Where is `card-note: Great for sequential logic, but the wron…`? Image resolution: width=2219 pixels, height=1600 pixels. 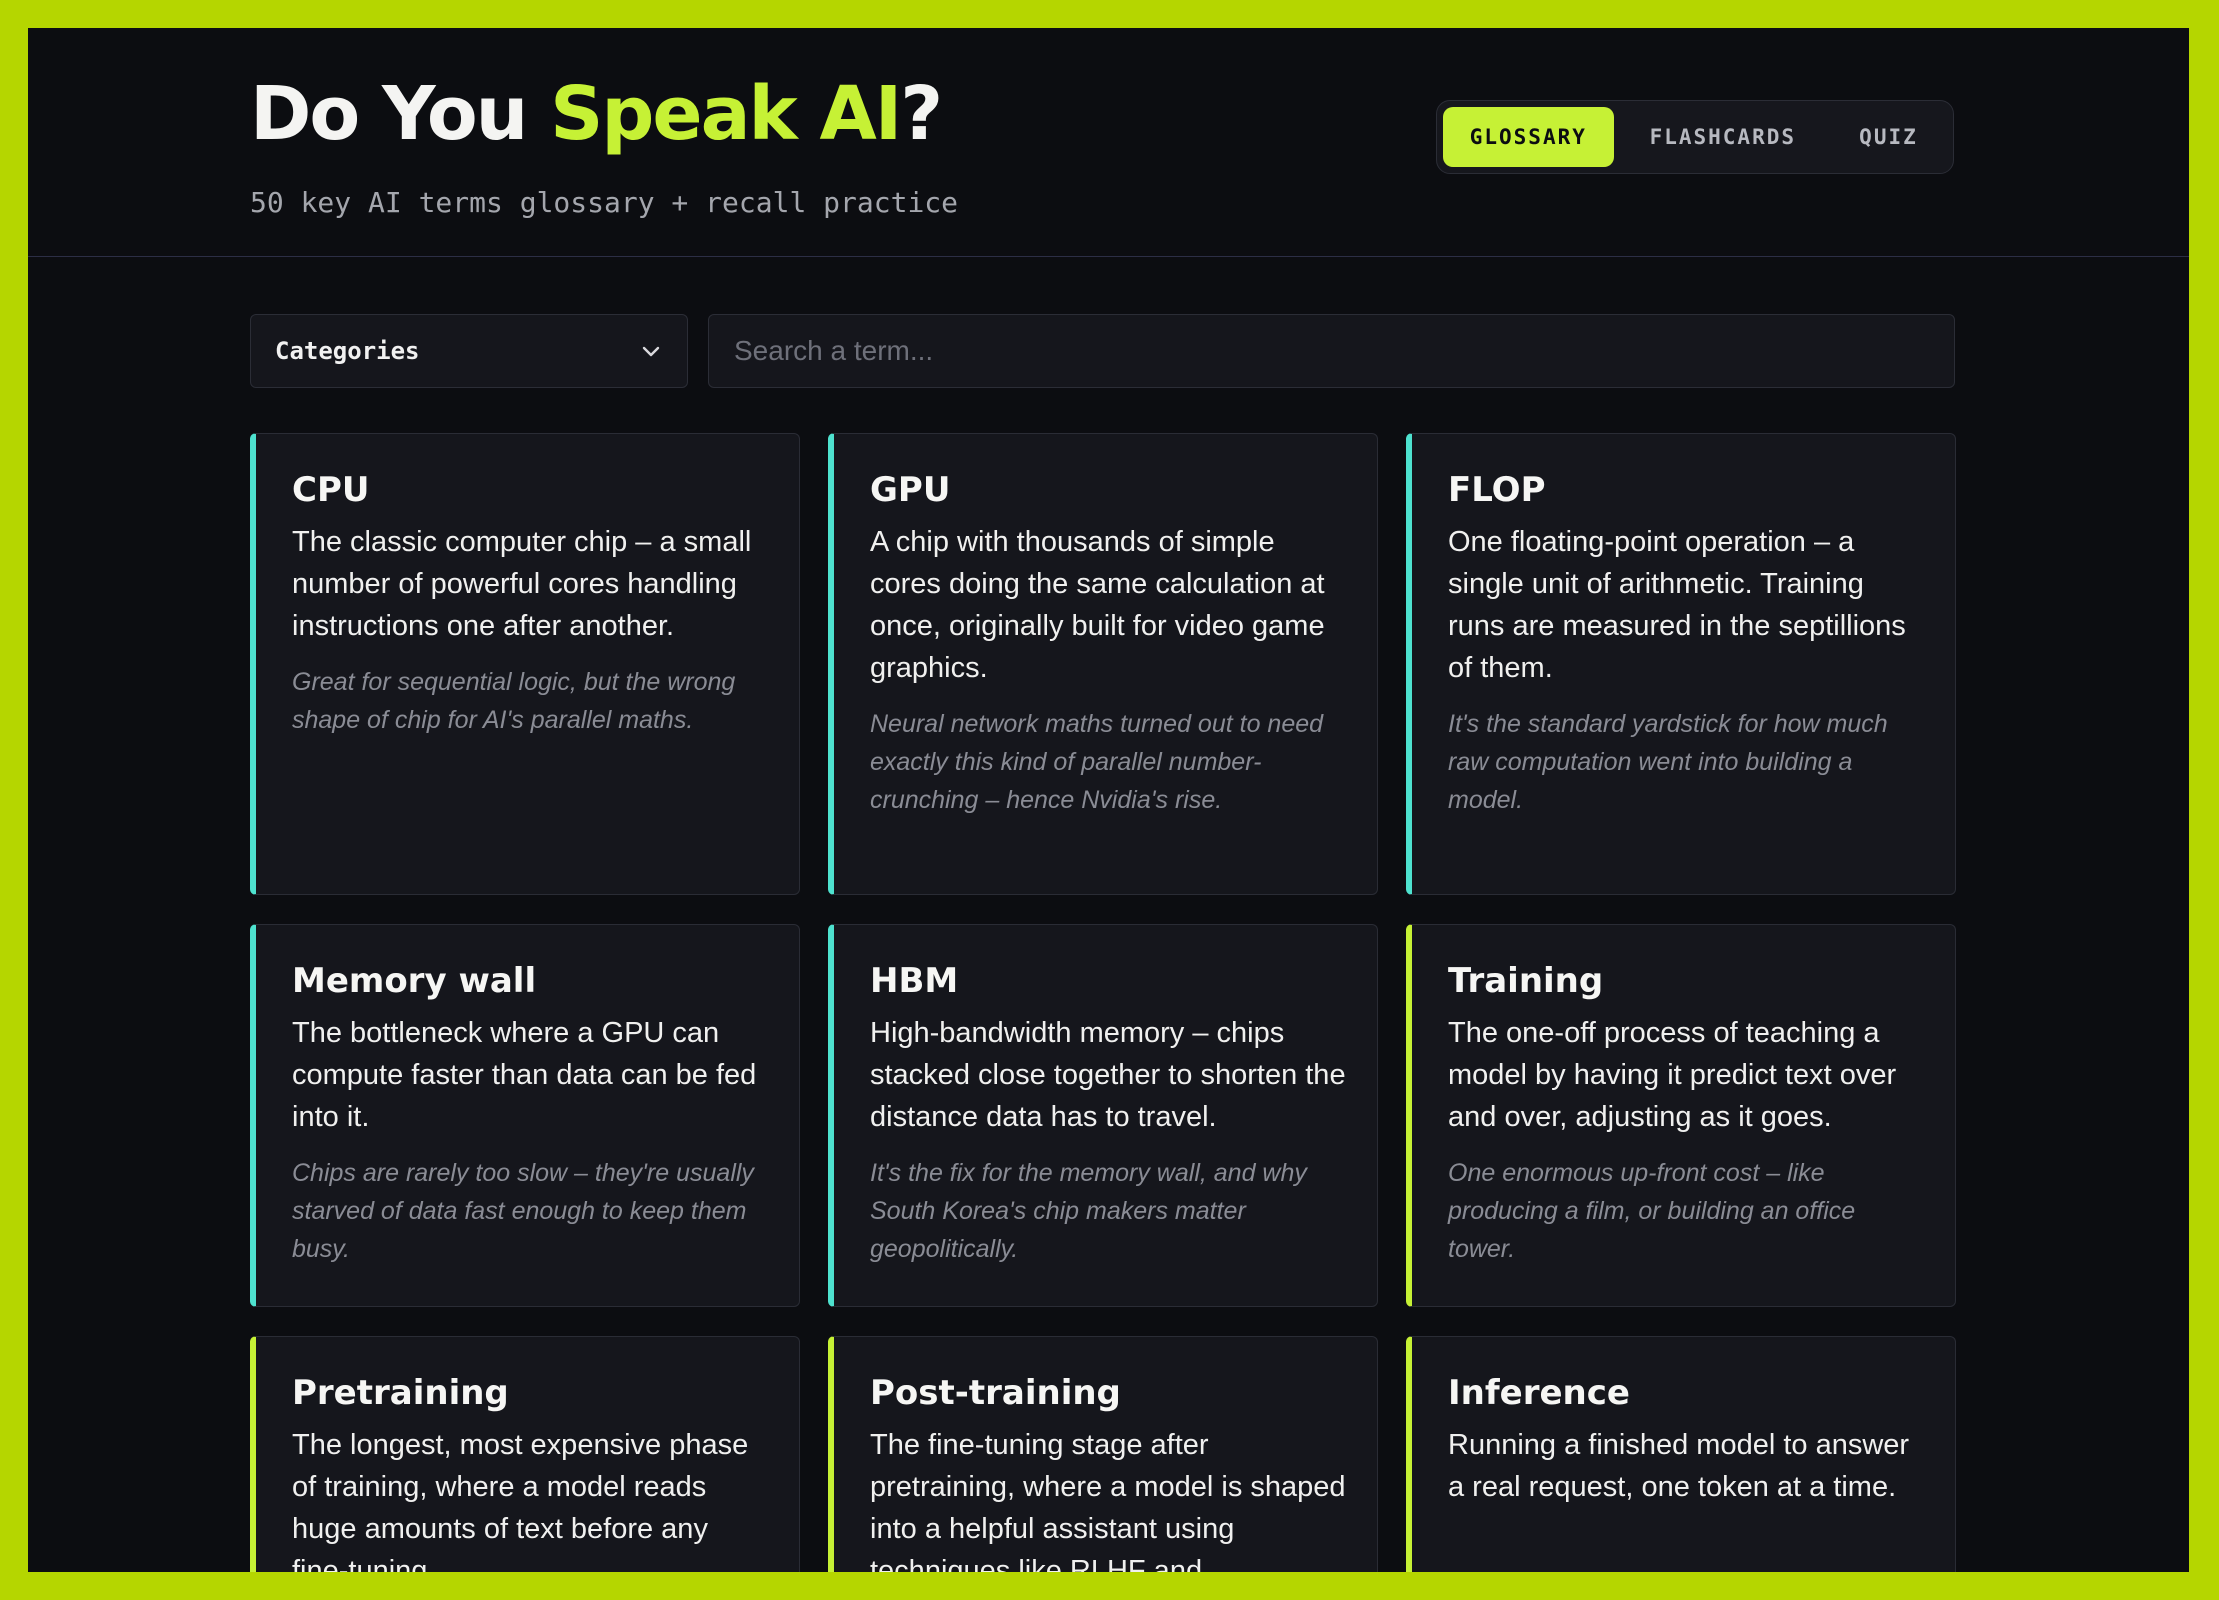
card-note: Great for sequential logic, but the wron… is located at coordinates (514, 700).